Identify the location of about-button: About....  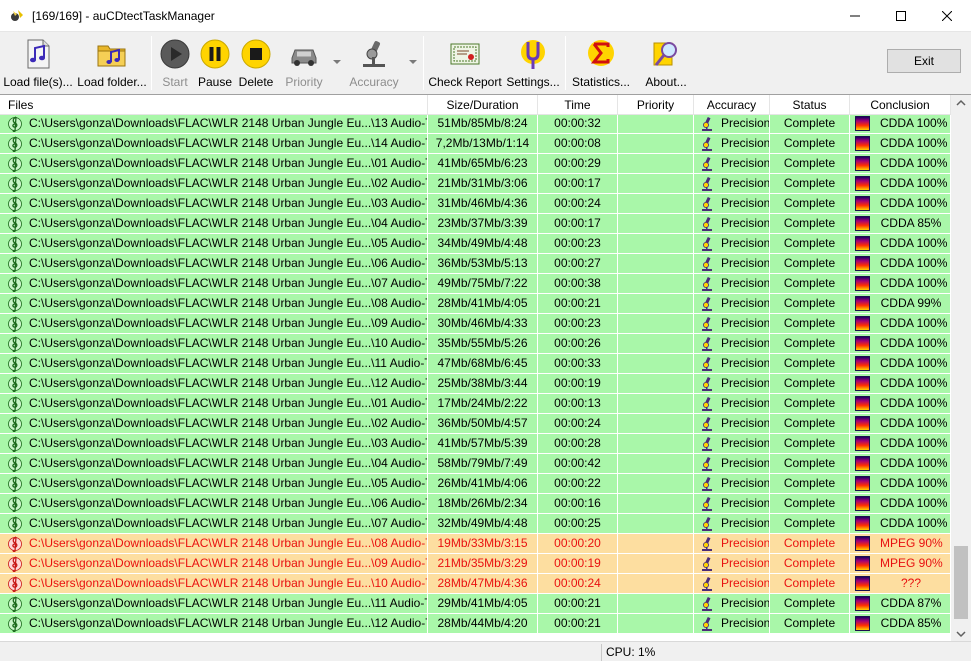
(666, 64).